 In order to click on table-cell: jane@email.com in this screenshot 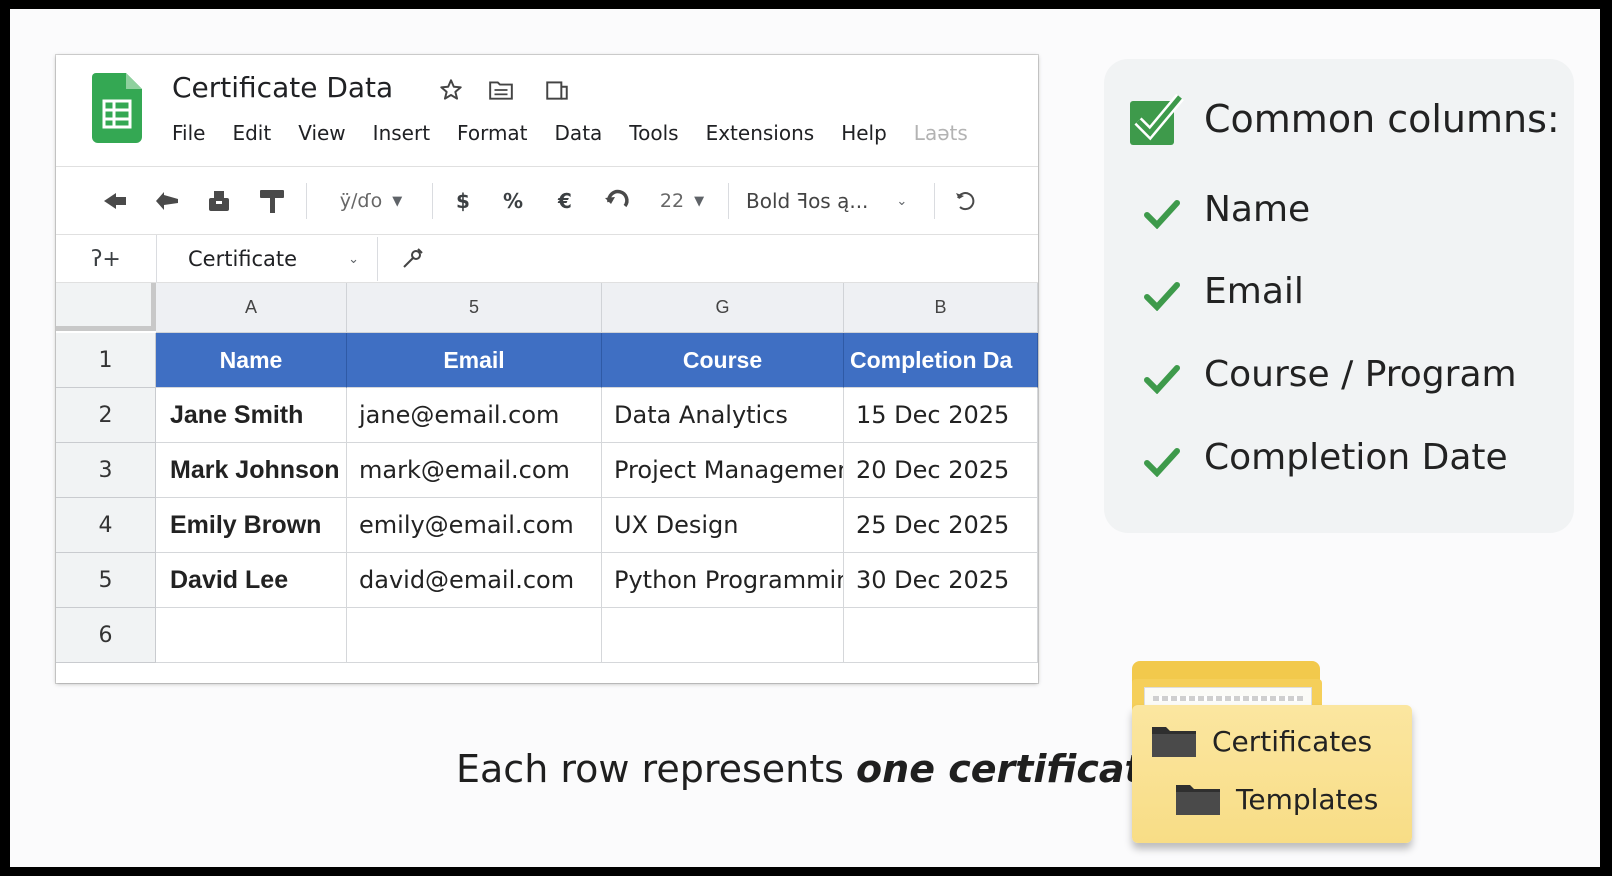, I will do `click(474, 415)`.